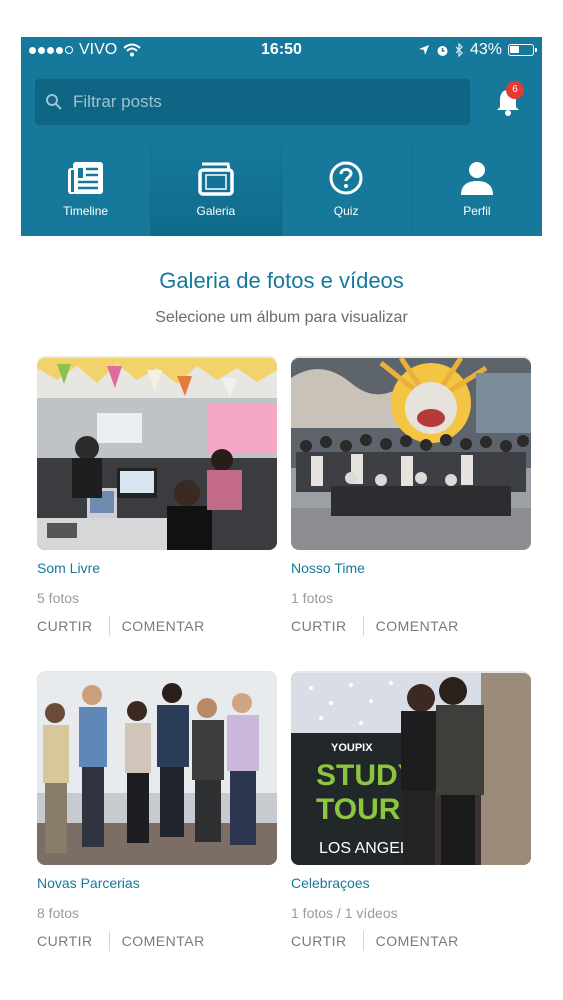 The image size is (563, 1000). Describe the element at coordinates (459, 50) in the screenshot. I see `bluetooth-icon` at that location.